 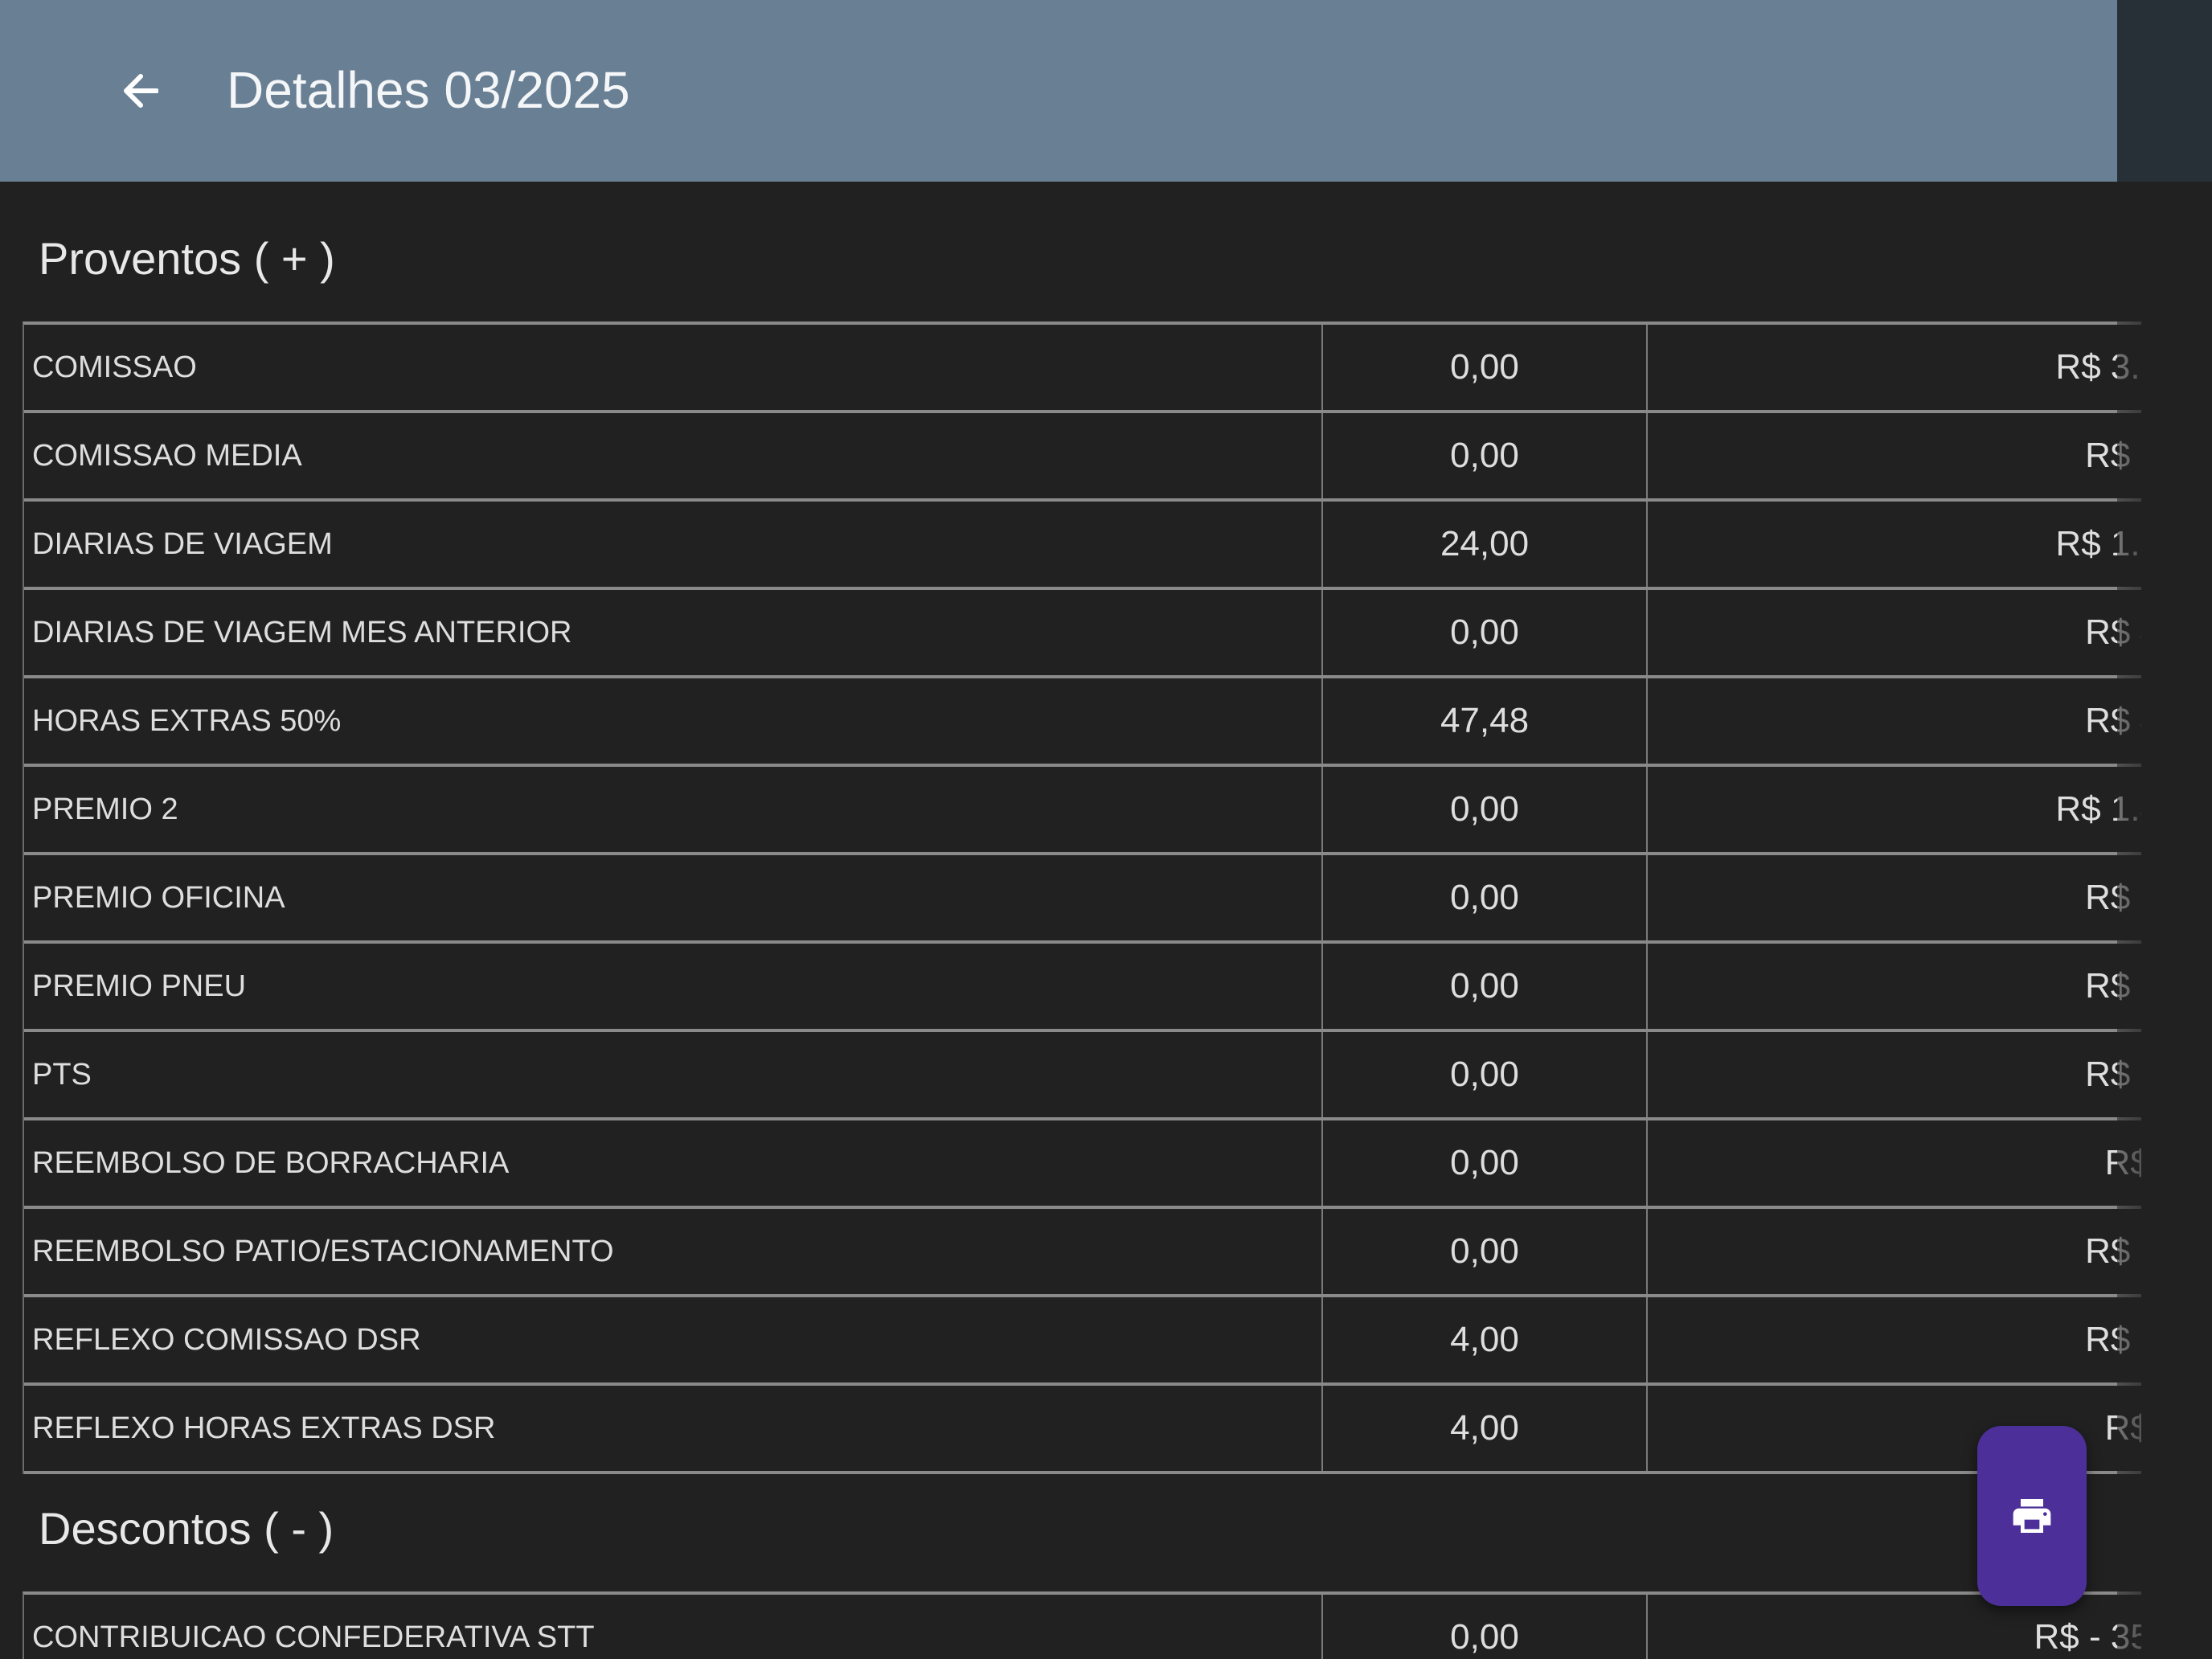 I want to click on table-row: COMISSAO MEDIA0,00 R$ 594, so click(x=1082, y=457).